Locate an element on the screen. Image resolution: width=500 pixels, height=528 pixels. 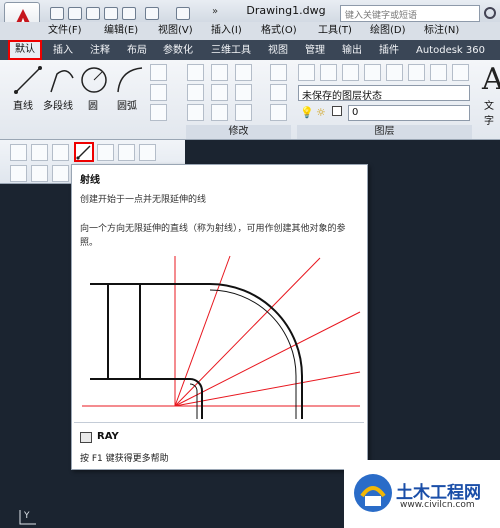
polyline-label: 多段线 is located at coordinates (58, 106).